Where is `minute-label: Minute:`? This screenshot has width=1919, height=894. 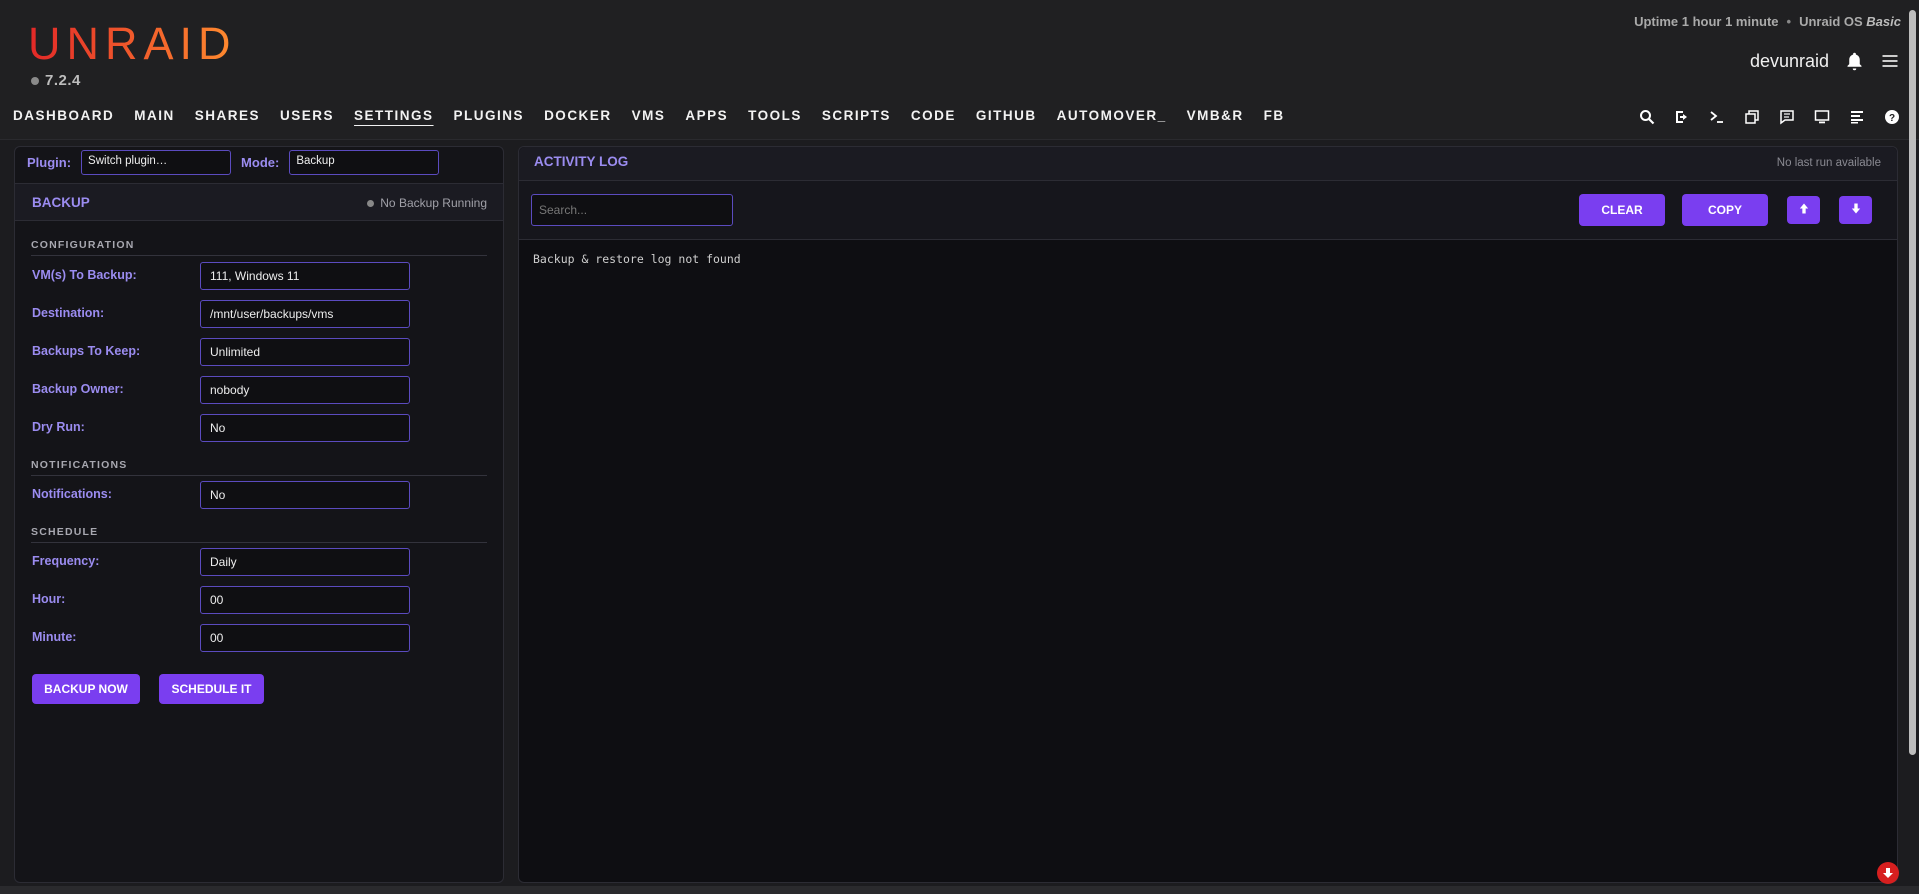 minute-label: Minute: is located at coordinates (54, 637).